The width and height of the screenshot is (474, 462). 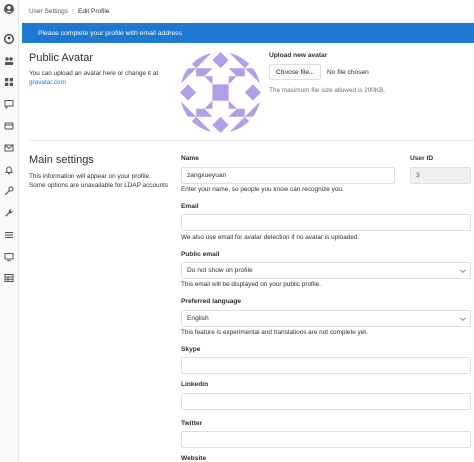 I want to click on table-icon, so click(x=9, y=278).